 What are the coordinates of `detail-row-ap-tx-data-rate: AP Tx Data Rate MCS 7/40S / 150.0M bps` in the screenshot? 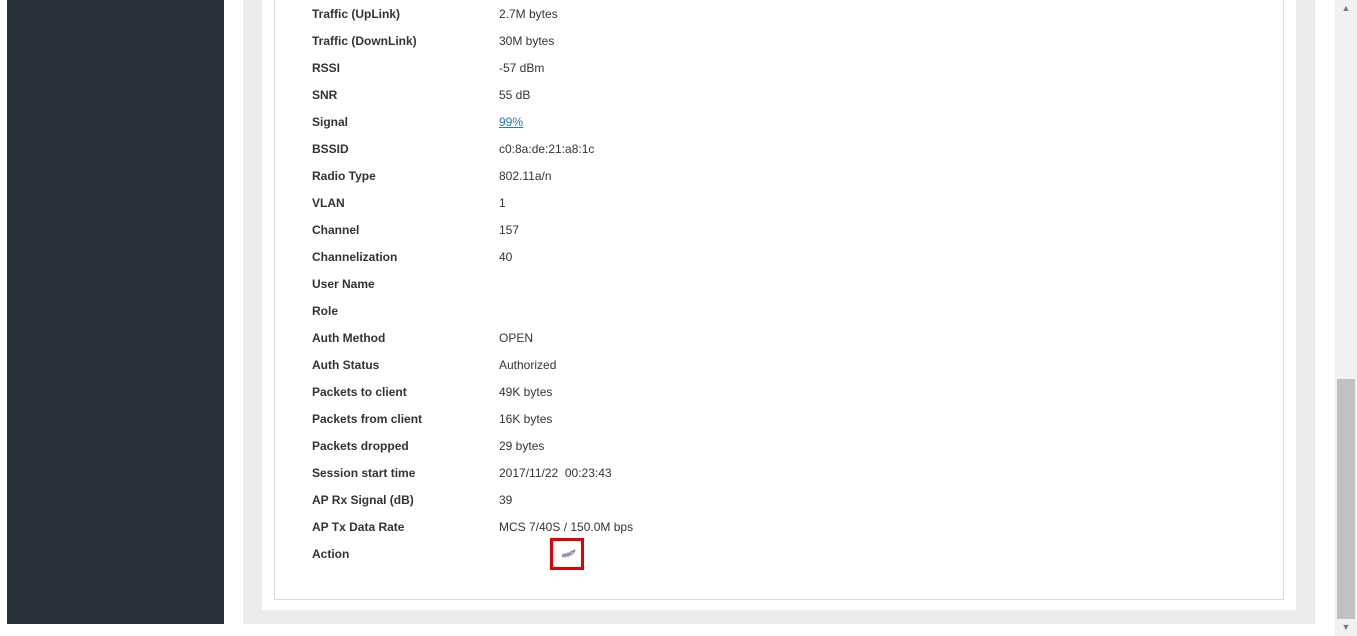 It's located at (712, 527).